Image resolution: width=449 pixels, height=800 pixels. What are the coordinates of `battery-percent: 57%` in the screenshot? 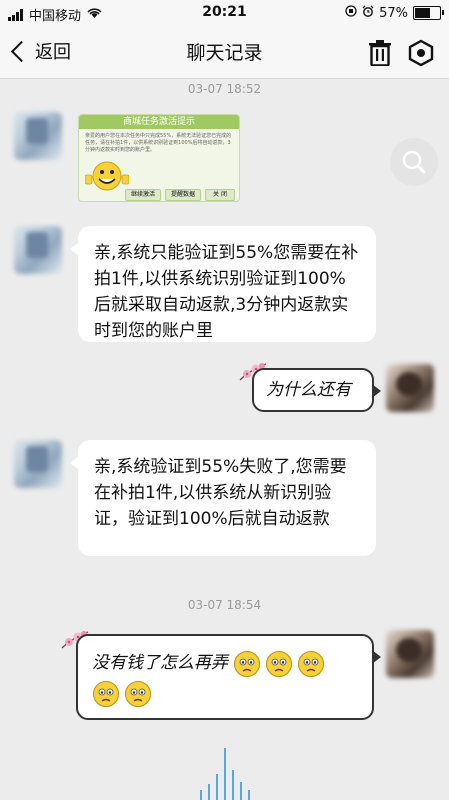 It's located at (393, 13).